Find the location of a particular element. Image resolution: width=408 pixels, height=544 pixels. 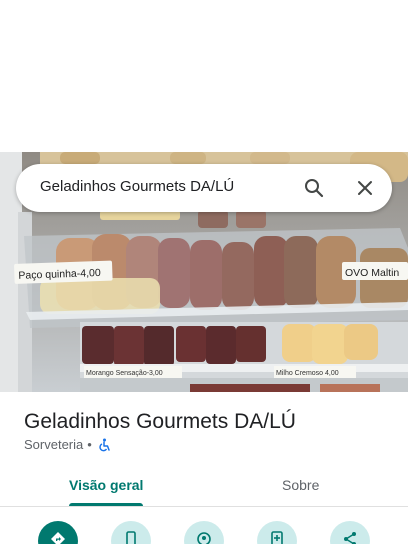

location-icon is located at coordinates (204, 538).